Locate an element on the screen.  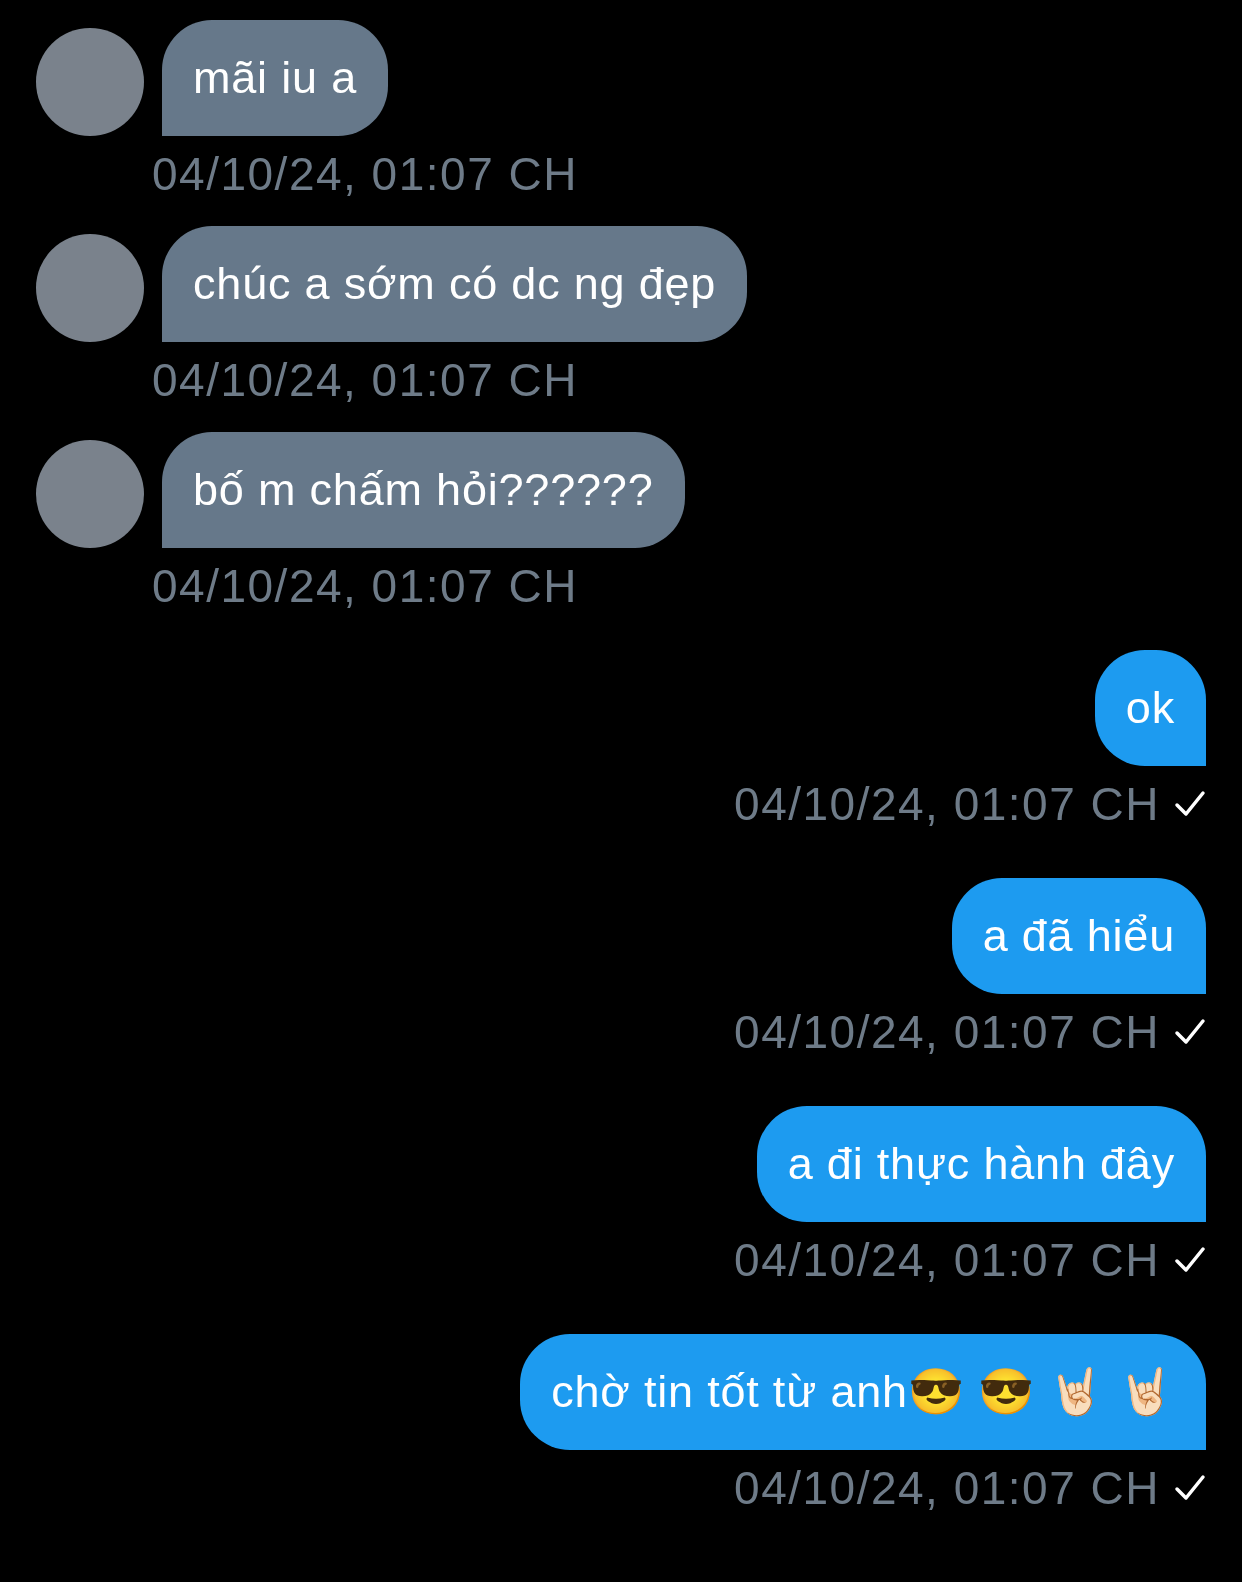
message-bubble: chờ tin tốt từ anh😎 😎 🤘🏻 🤘🏻 is located at coordinates (863, 1392).